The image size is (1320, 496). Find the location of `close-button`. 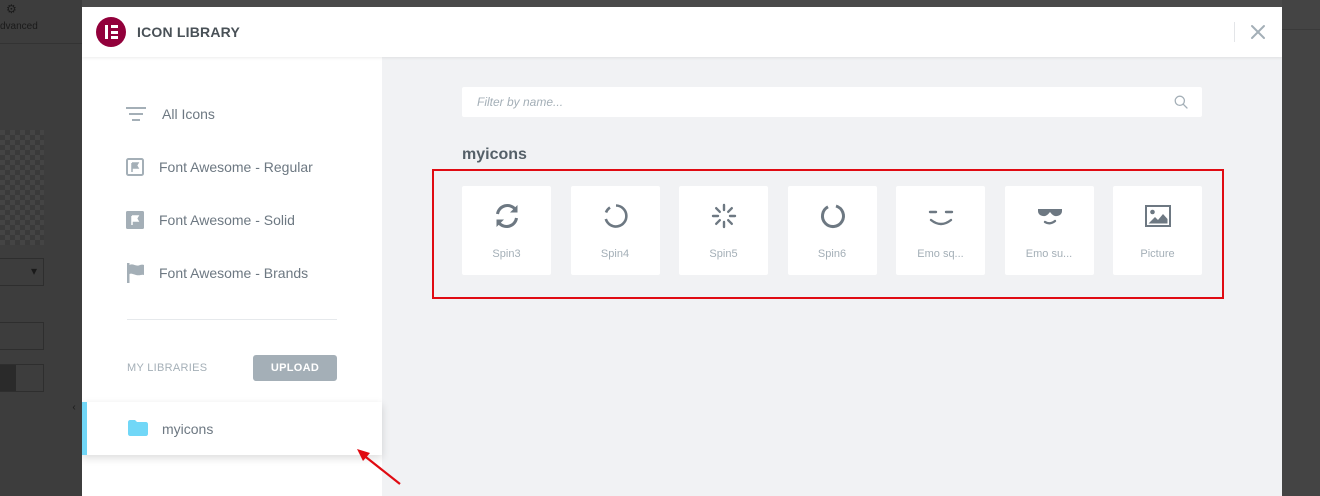

close-button is located at coordinates (1258, 32).